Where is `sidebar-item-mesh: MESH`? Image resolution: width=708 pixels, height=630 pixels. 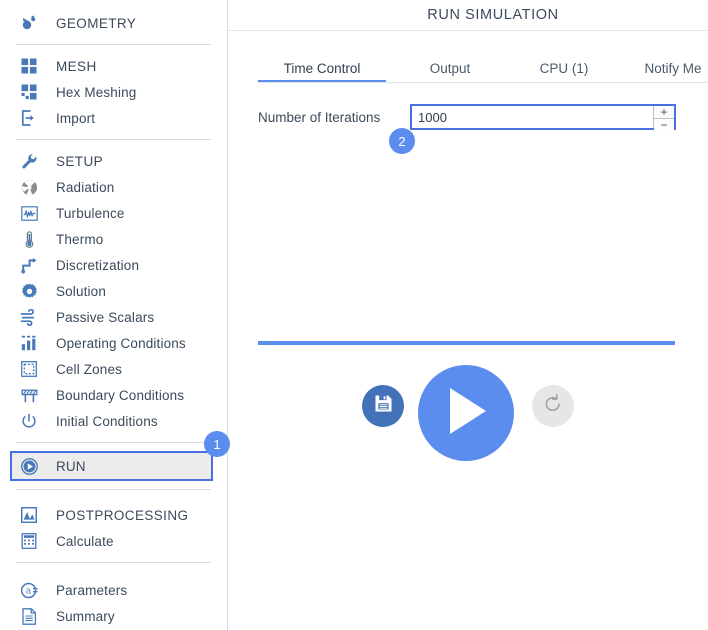
sidebar-item-mesh: MESH is located at coordinates (113, 66).